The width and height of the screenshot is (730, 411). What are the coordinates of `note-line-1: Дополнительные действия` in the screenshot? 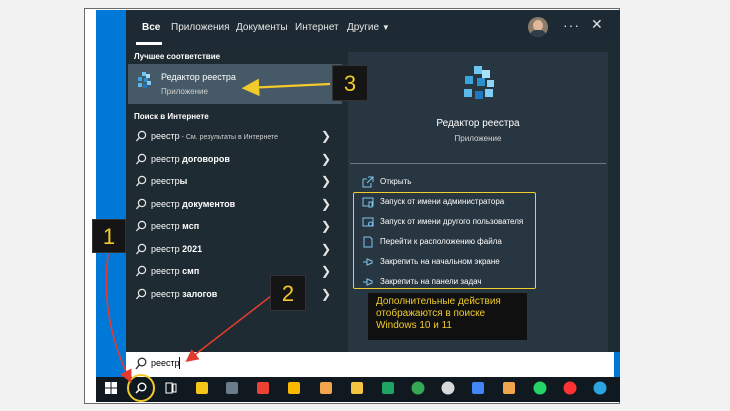 It's located at (438, 301).